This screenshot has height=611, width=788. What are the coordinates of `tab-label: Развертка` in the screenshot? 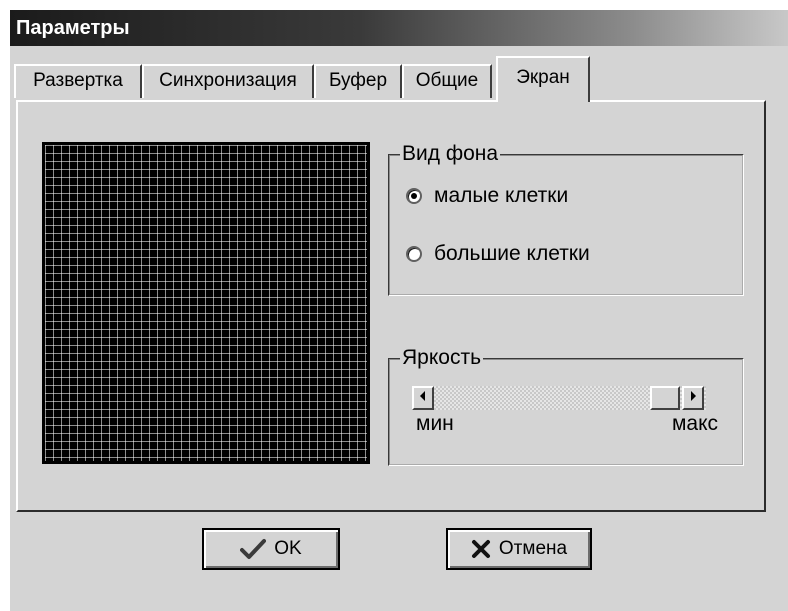 It's located at (78, 80).